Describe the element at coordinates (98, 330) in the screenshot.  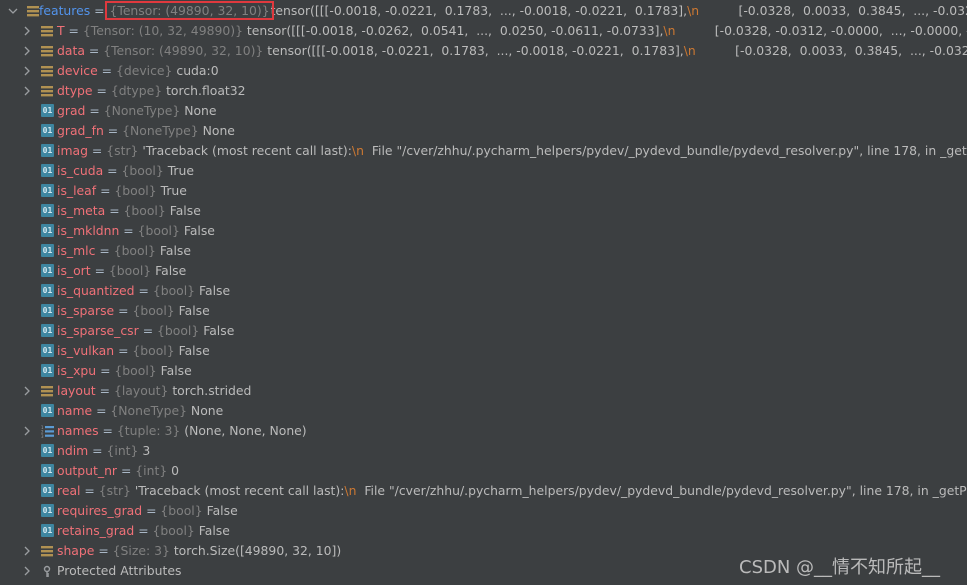
I see `variable-name: is_sparse_csr` at that location.